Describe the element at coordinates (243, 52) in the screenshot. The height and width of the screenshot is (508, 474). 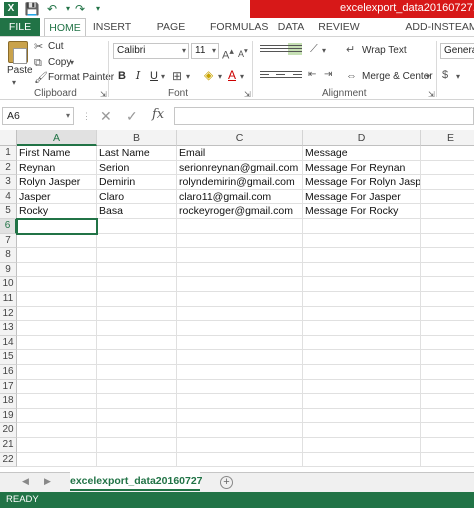
I see `decrease-font-icon: A▾` at that location.